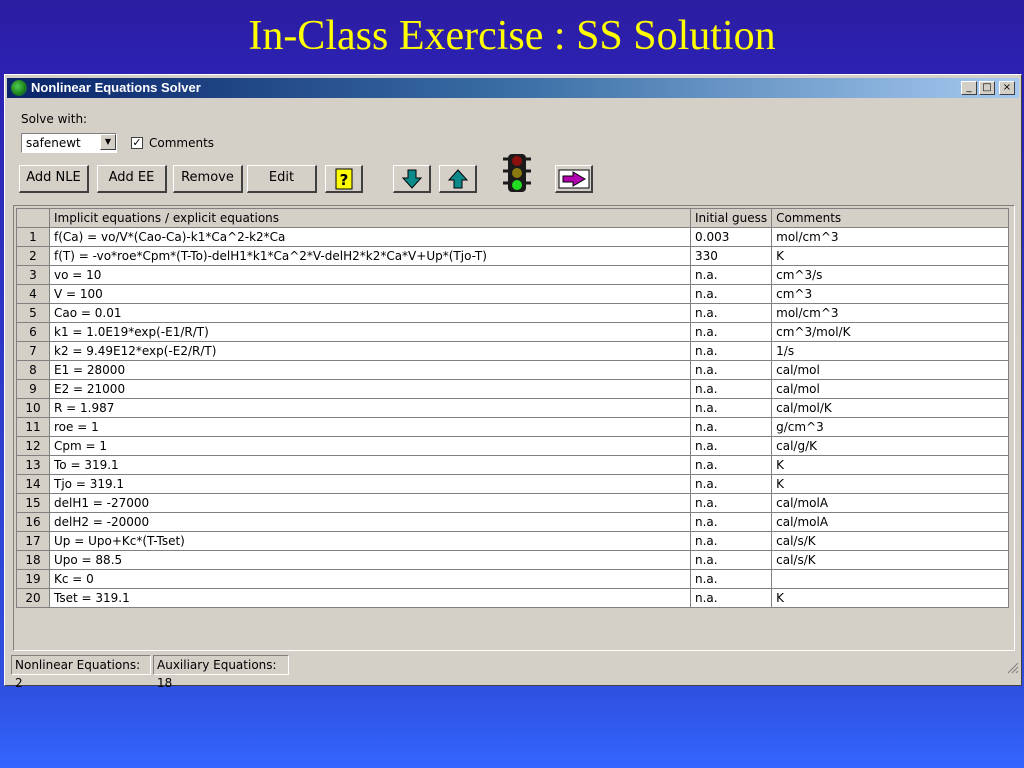 The height and width of the screenshot is (768, 1024). I want to click on equation-cell: E2 = 21000, so click(370, 389).